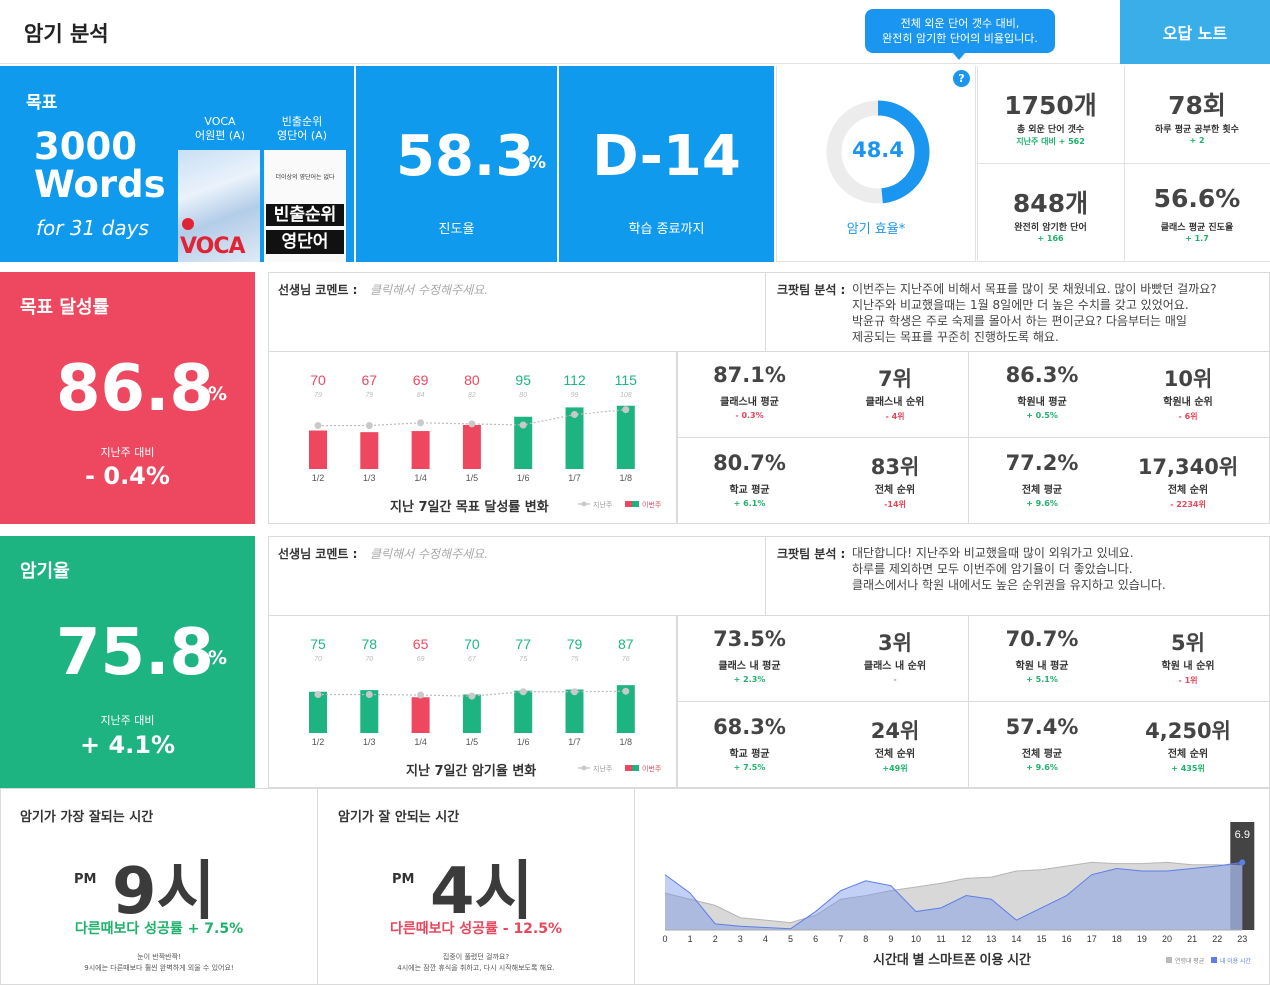 This screenshot has height=985, width=1270. What do you see at coordinates (45, 571) in the screenshot?
I see `memory-rate-title: 암기율` at bounding box center [45, 571].